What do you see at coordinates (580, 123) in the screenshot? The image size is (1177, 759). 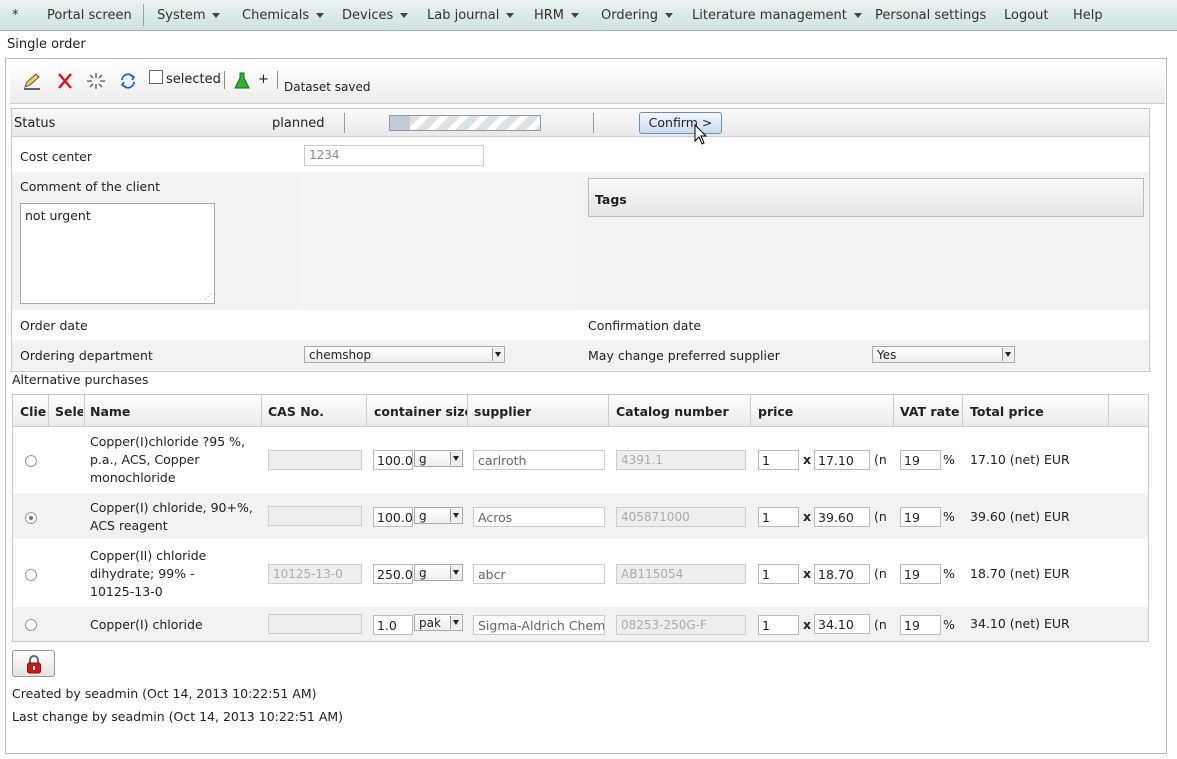 I see `status-row` at bounding box center [580, 123].